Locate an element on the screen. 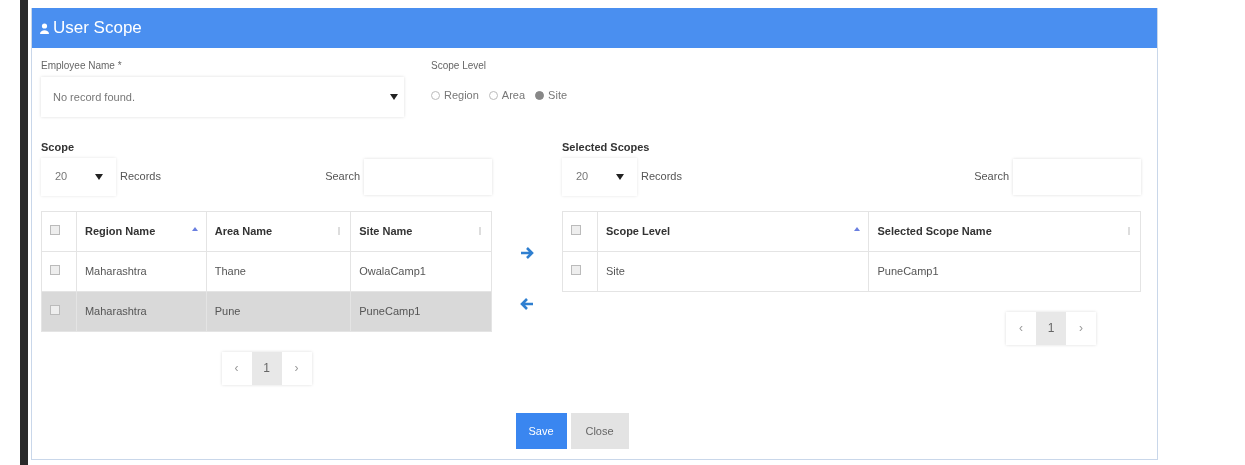 The height and width of the screenshot is (465, 1245). arrow-left-icon is located at coordinates (527, 304).